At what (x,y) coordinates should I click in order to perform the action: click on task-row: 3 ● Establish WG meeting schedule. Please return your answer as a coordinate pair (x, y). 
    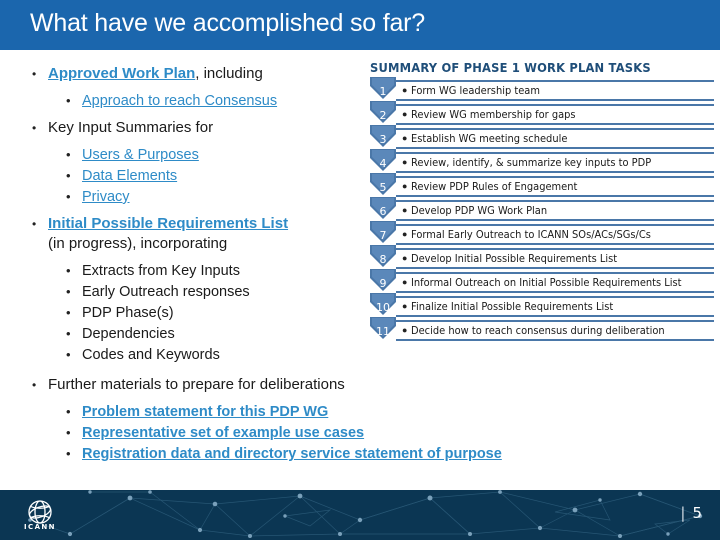
    Looking at the image, I should click on (542, 137).